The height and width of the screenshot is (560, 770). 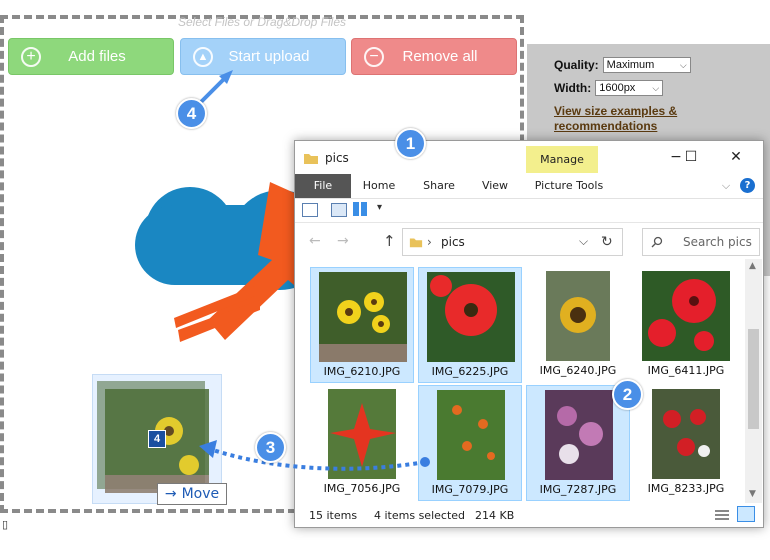 I want to click on file-name: IMG_6225.JPG, so click(x=470, y=371).